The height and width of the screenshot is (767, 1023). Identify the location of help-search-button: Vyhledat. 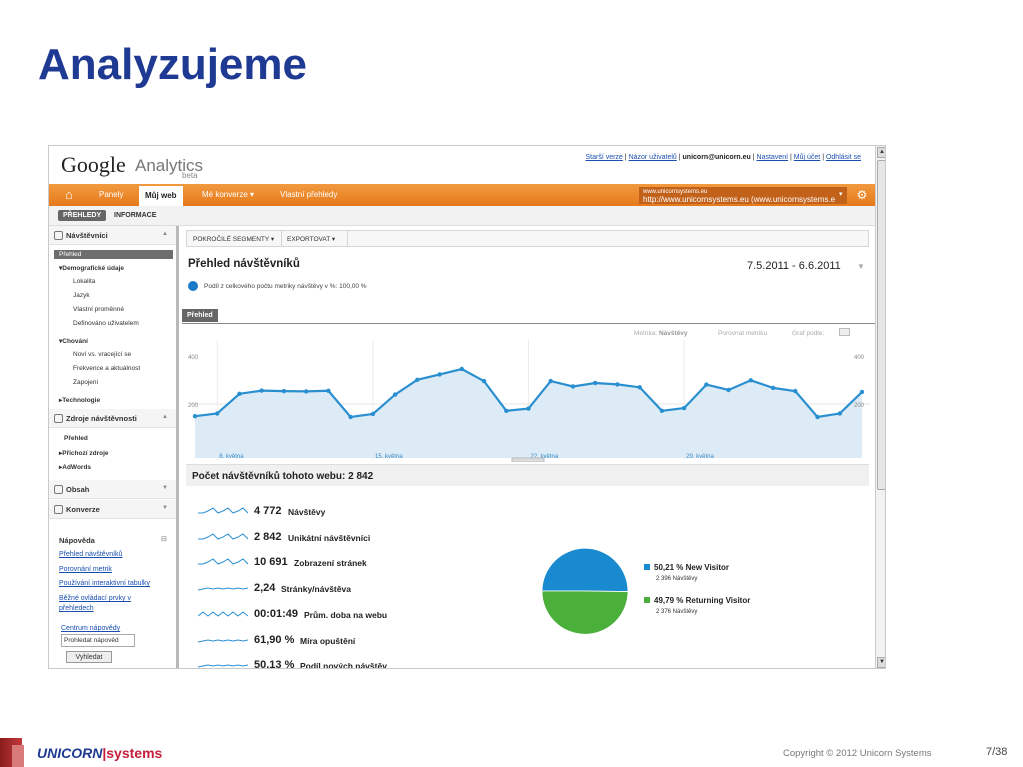
(89, 657).